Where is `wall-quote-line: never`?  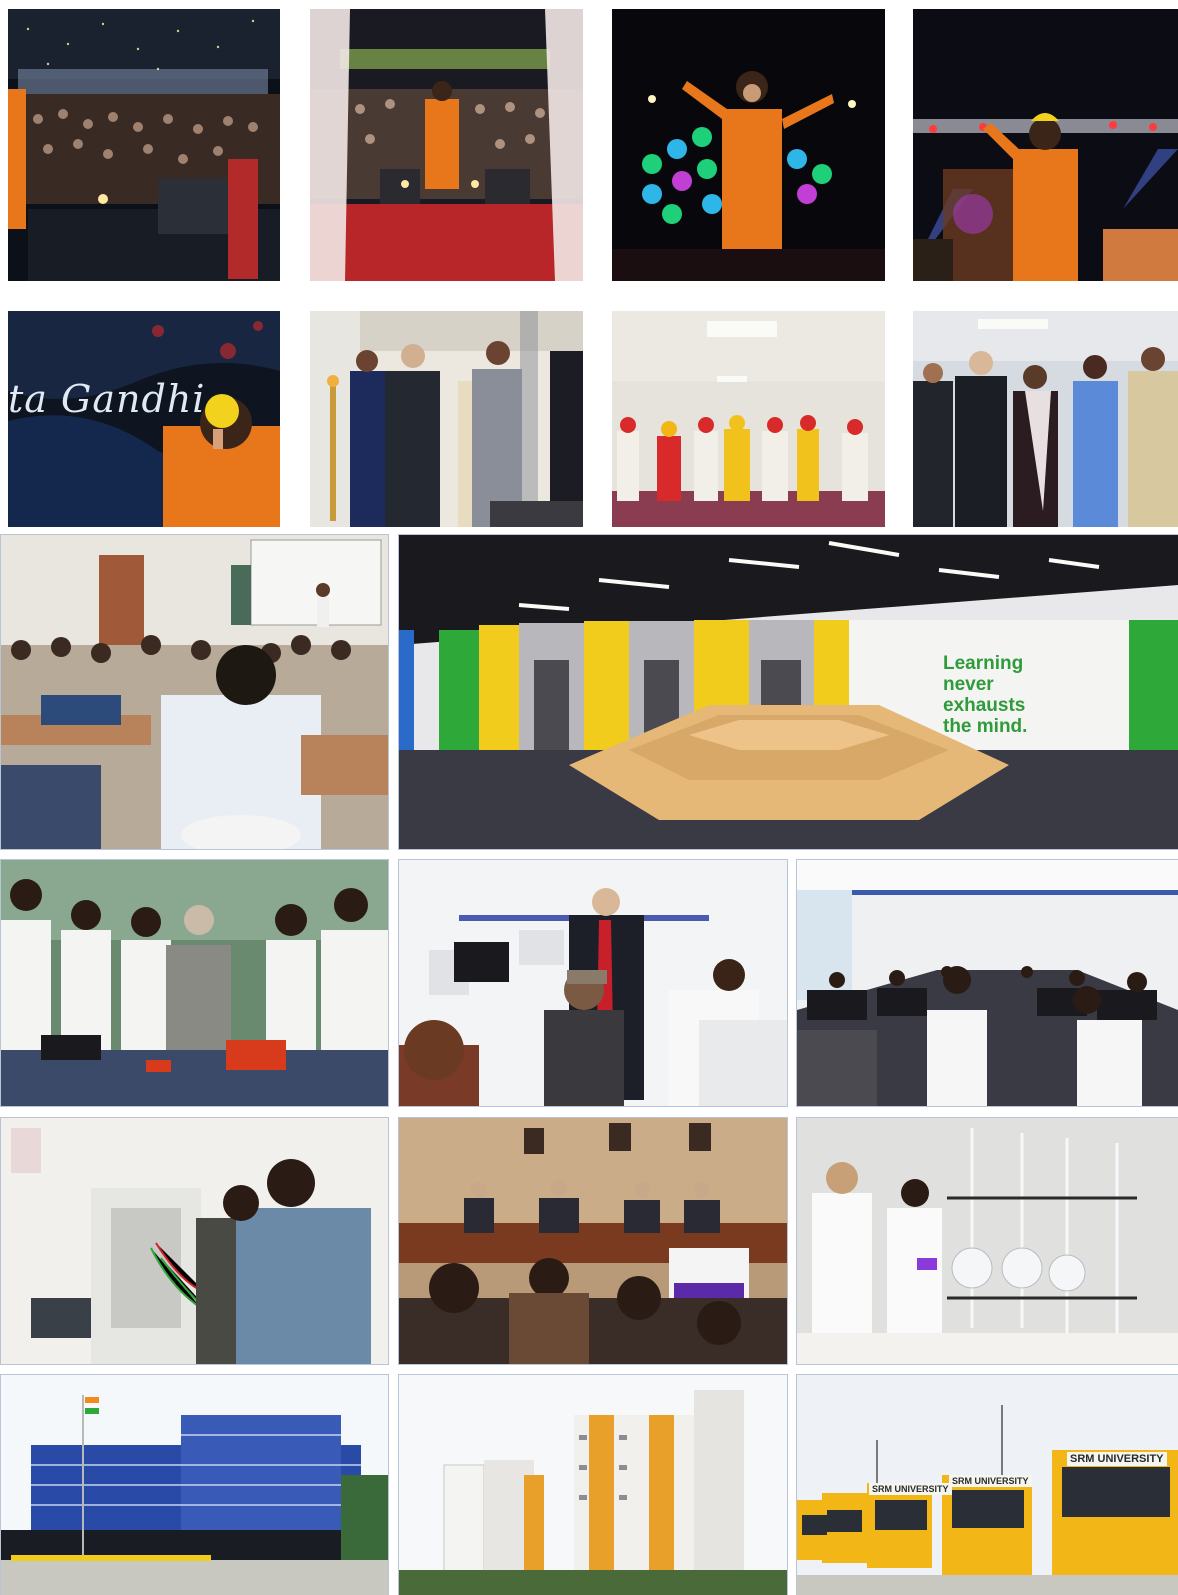 wall-quote-line: never is located at coordinates (968, 684).